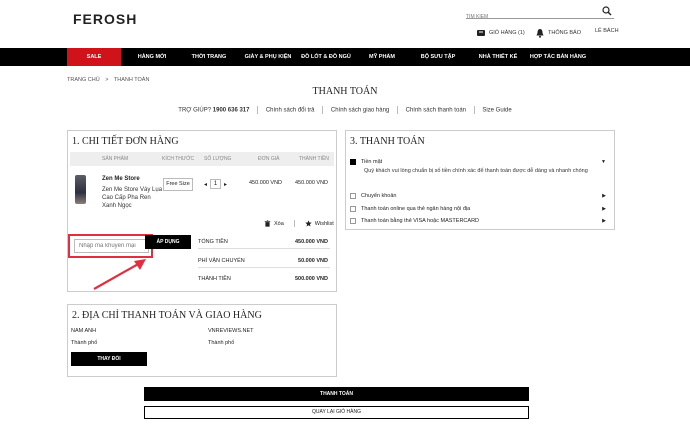 This screenshot has height=434, width=690. Describe the element at coordinates (299, 223) in the screenshot. I see `item-actions: Xóa Wishlist` at that location.